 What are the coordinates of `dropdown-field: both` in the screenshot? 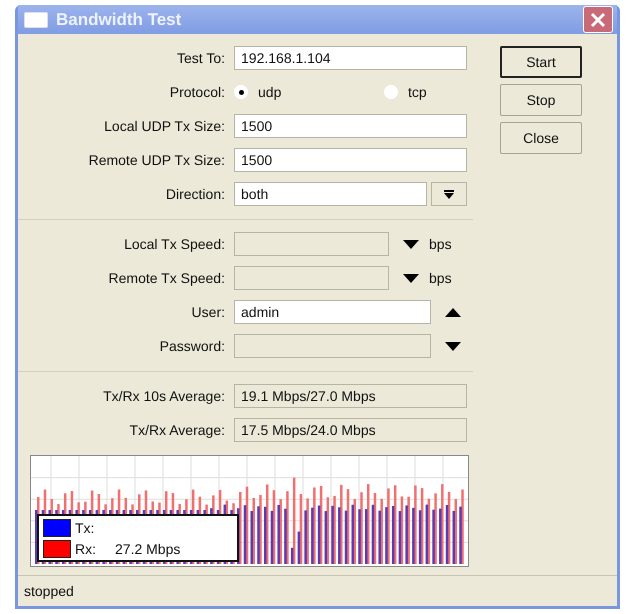 It's located at (330, 194).